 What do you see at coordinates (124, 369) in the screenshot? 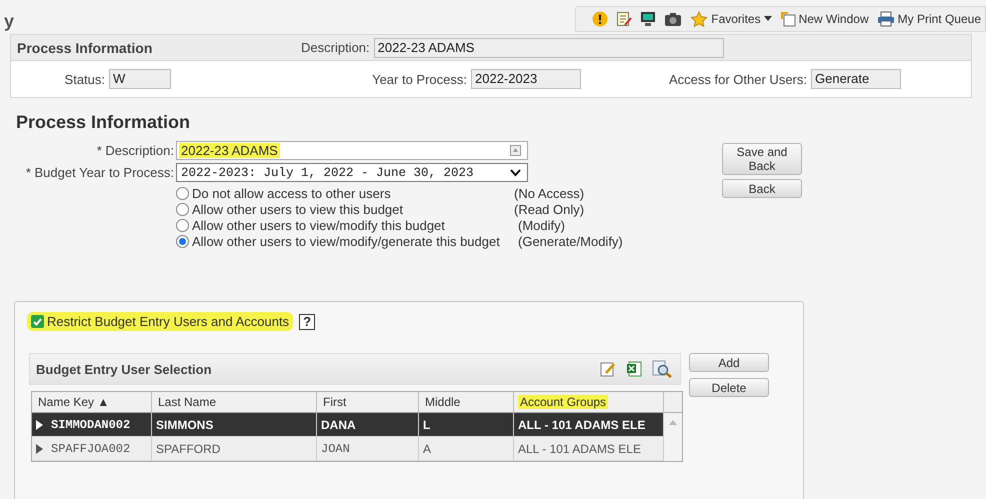
I see `grid-title: Budget Entry User Selection` at bounding box center [124, 369].